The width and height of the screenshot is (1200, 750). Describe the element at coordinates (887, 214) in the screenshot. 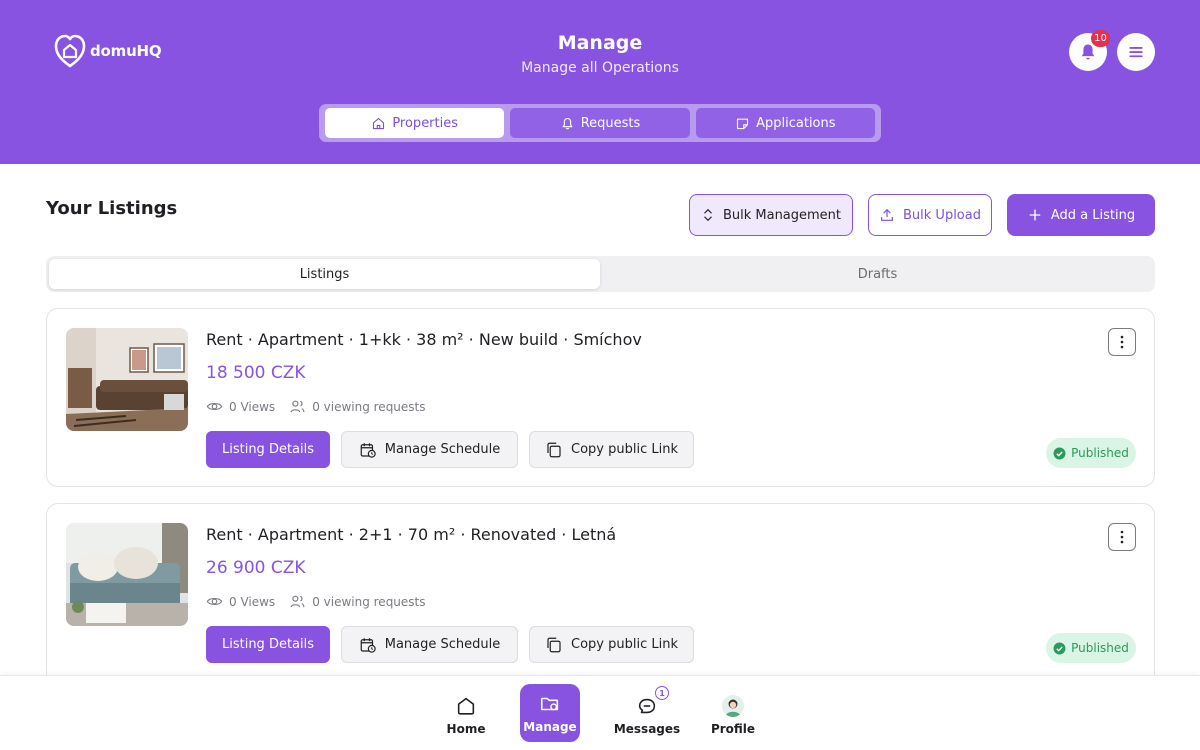

I see `upload-icon` at that location.